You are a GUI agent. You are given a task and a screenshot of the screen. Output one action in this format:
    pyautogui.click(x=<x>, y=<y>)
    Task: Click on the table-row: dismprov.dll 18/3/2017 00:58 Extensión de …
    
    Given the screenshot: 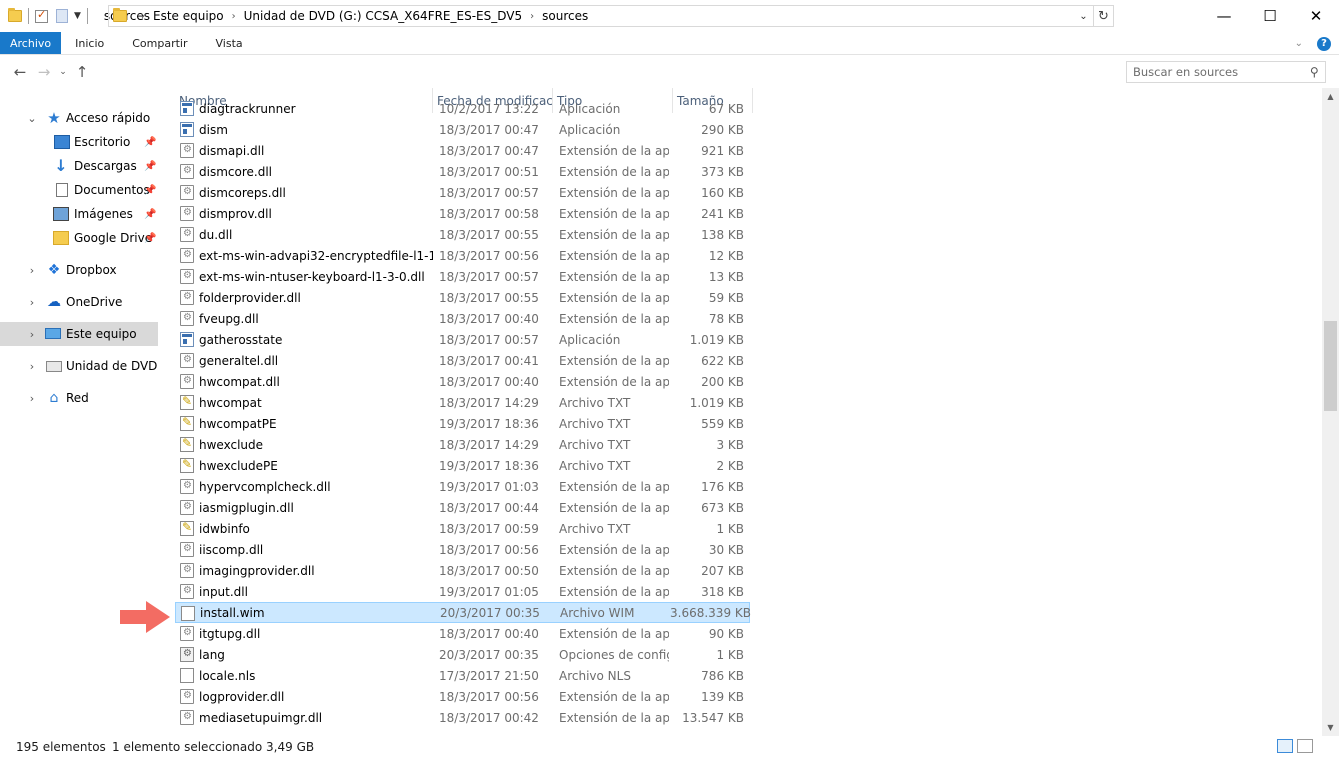 What is the action you would take?
    pyautogui.click(x=462, y=213)
    